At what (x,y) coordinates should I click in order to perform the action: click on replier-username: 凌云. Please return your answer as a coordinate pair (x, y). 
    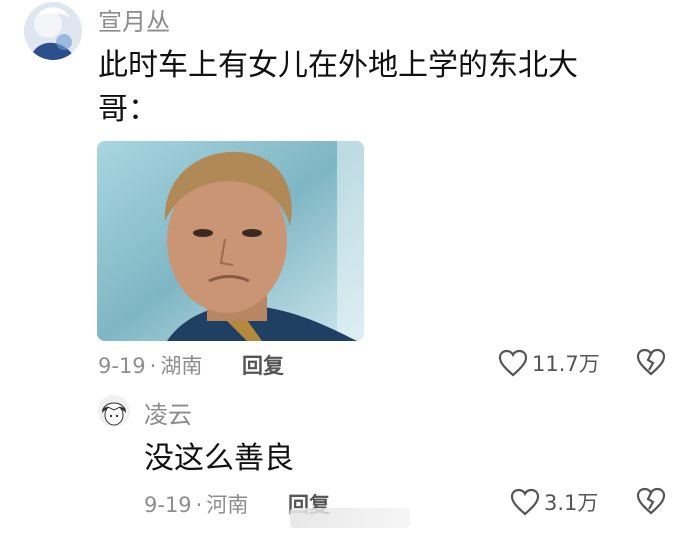
    Looking at the image, I should click on (168, 412).